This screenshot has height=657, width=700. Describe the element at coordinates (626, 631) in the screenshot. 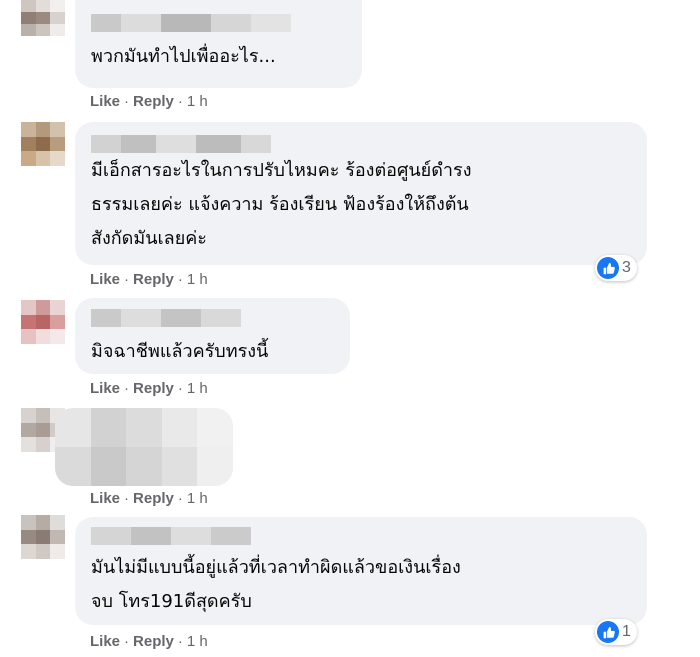

I see `reaction-number: 1` at that location.